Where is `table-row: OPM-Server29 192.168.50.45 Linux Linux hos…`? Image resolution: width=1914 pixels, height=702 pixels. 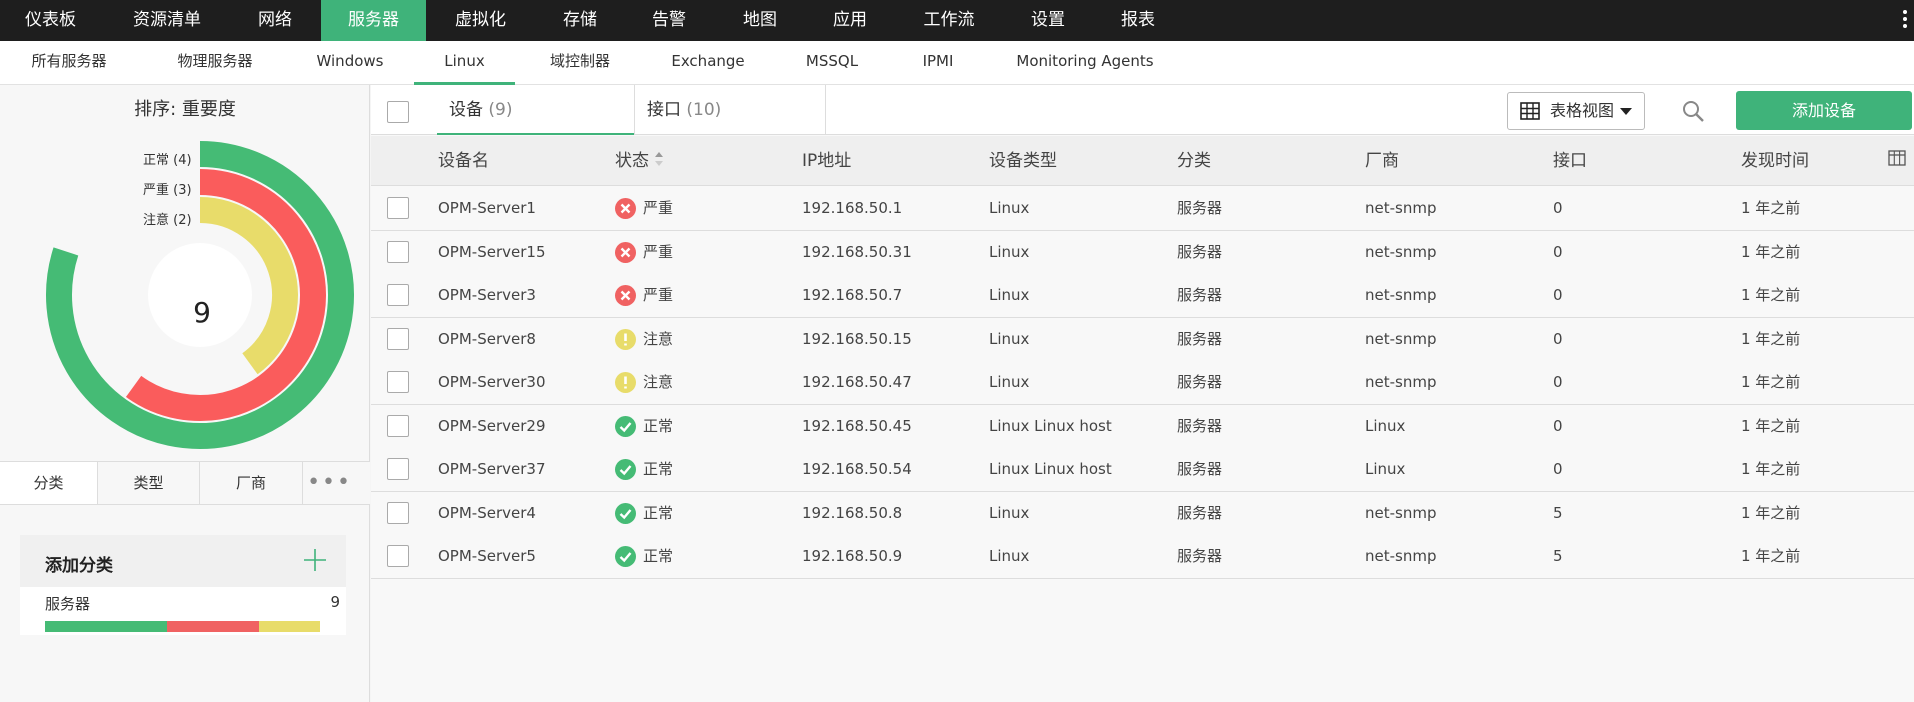 table-row: OPM-Server29 192.168.50.45 Linux Linux hos… is located at coordinates (1142, 426).